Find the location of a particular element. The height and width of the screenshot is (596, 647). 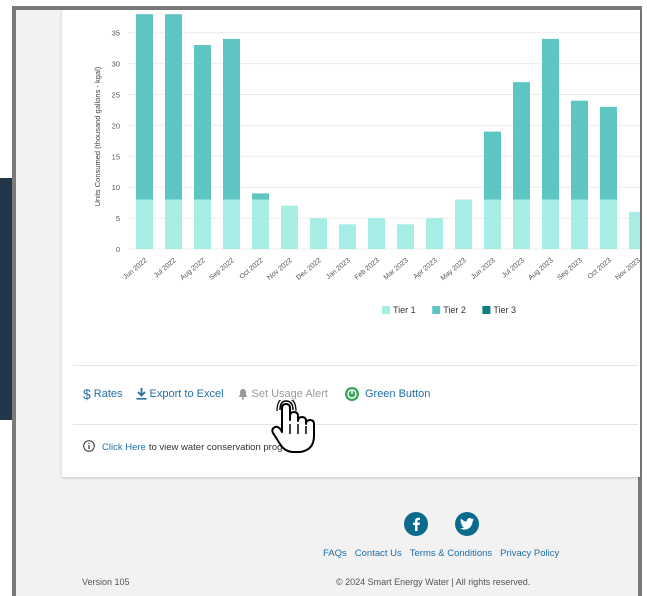

x-tick-label: Aug 2023 is located at coordinates (541, 269).